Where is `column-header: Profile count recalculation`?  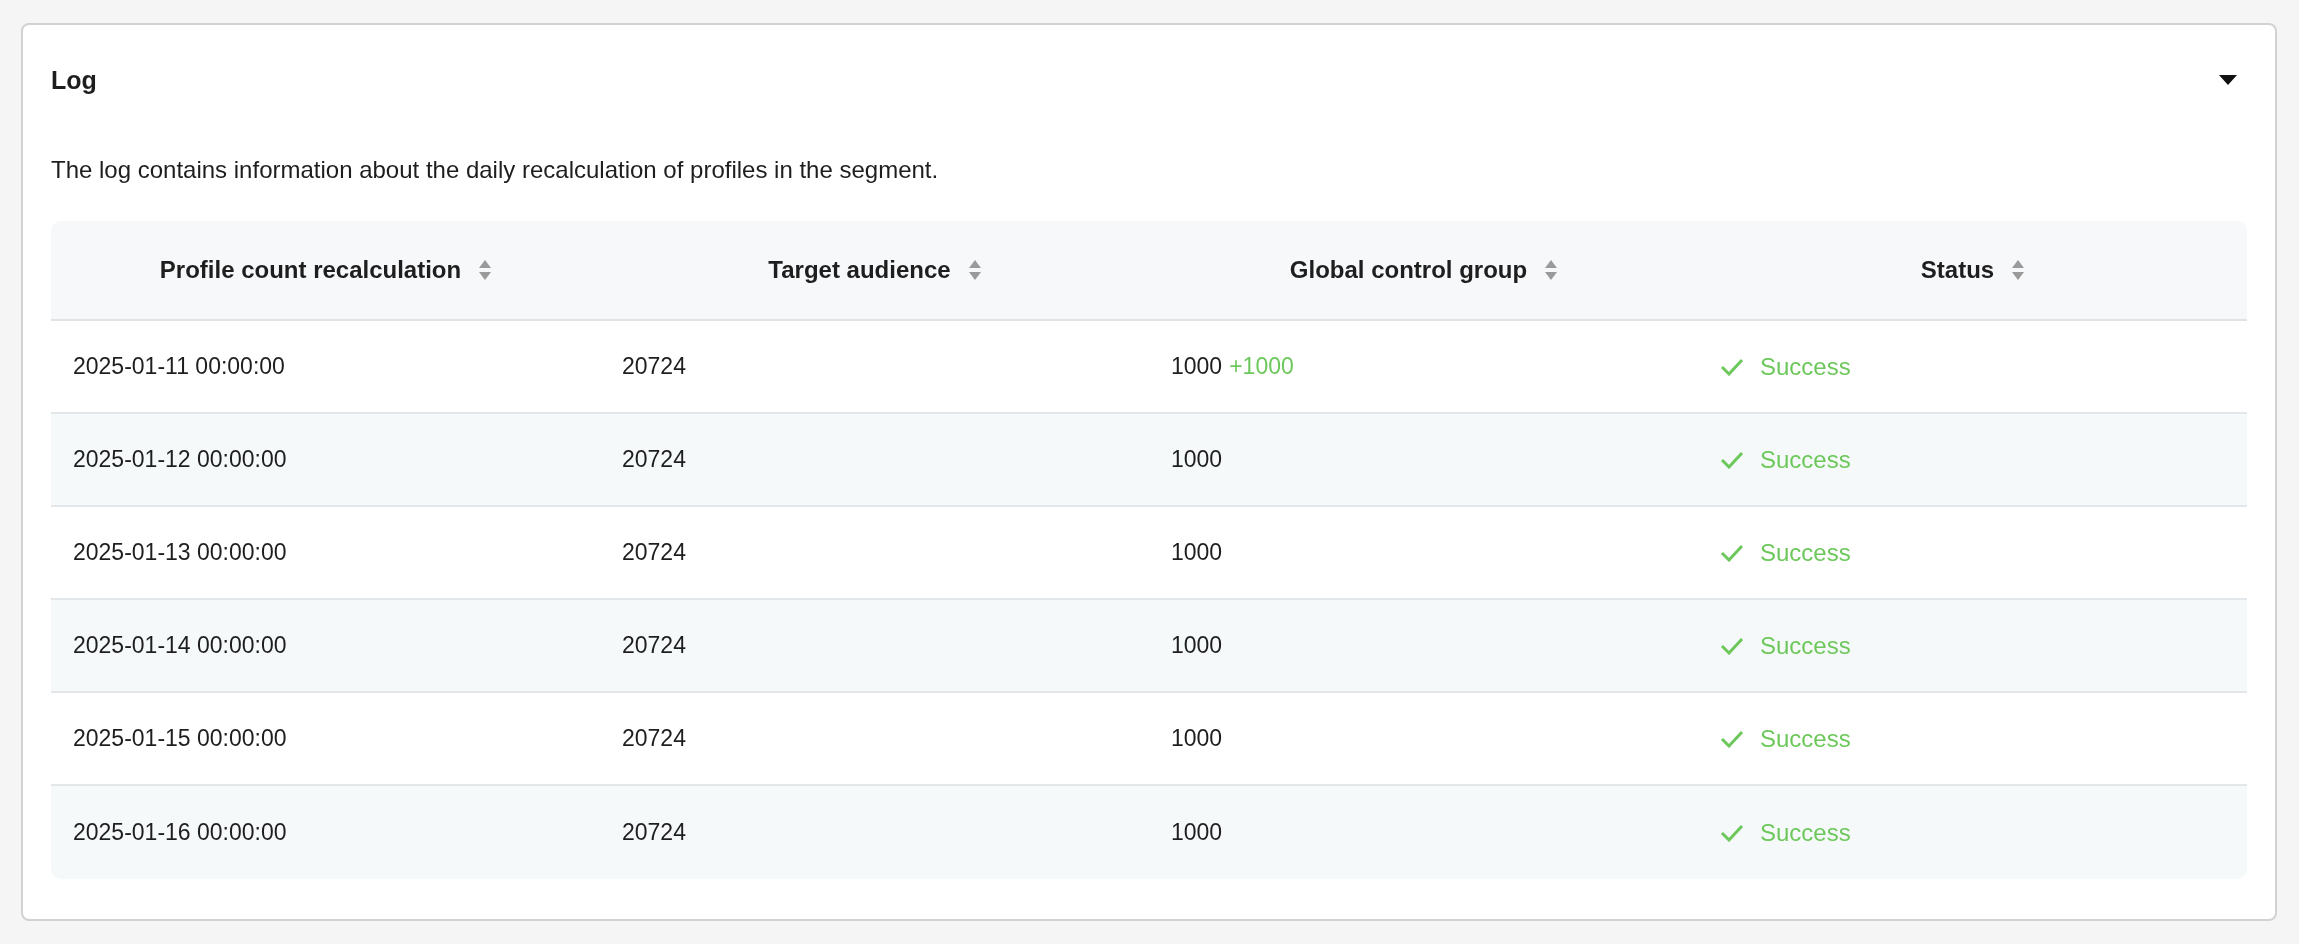
column-header: Profile count recalculation is located at coordinates (325, 270).